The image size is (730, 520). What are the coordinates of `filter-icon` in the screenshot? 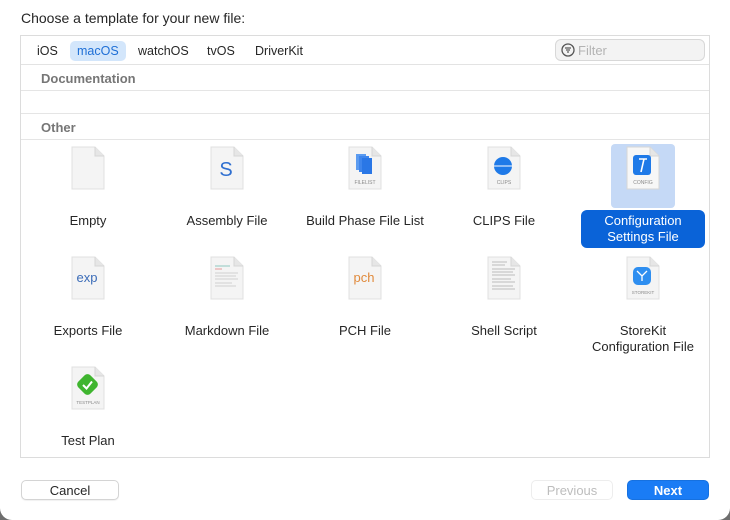 It's located at (568, 50).